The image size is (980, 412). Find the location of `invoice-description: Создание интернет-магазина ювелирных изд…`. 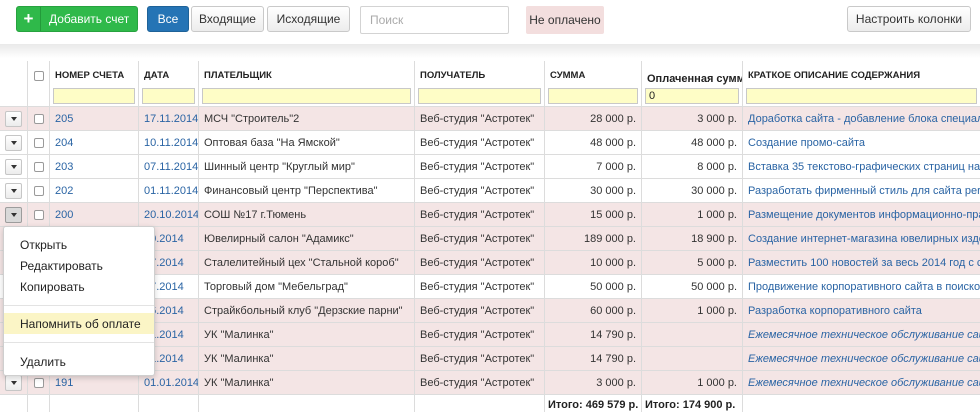

invoice-description: Создание интернет-магазина ювелирных изд… is located at coordinates (861, 238).